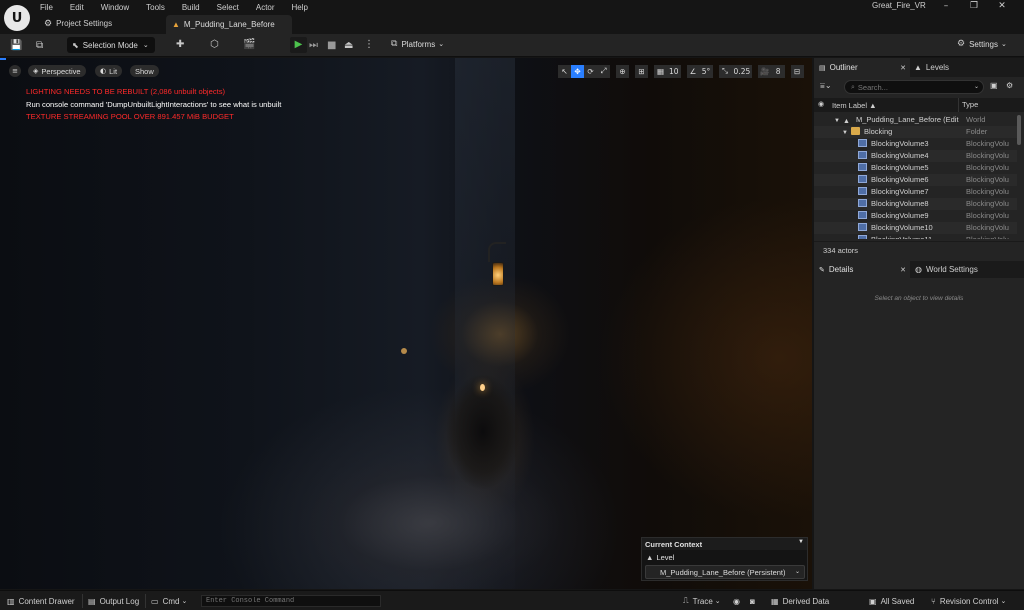 The width and height of the screenshot is (1024, 610). I want to click on trace-button: ⎍ Trace ⌄, so click(702, 601).